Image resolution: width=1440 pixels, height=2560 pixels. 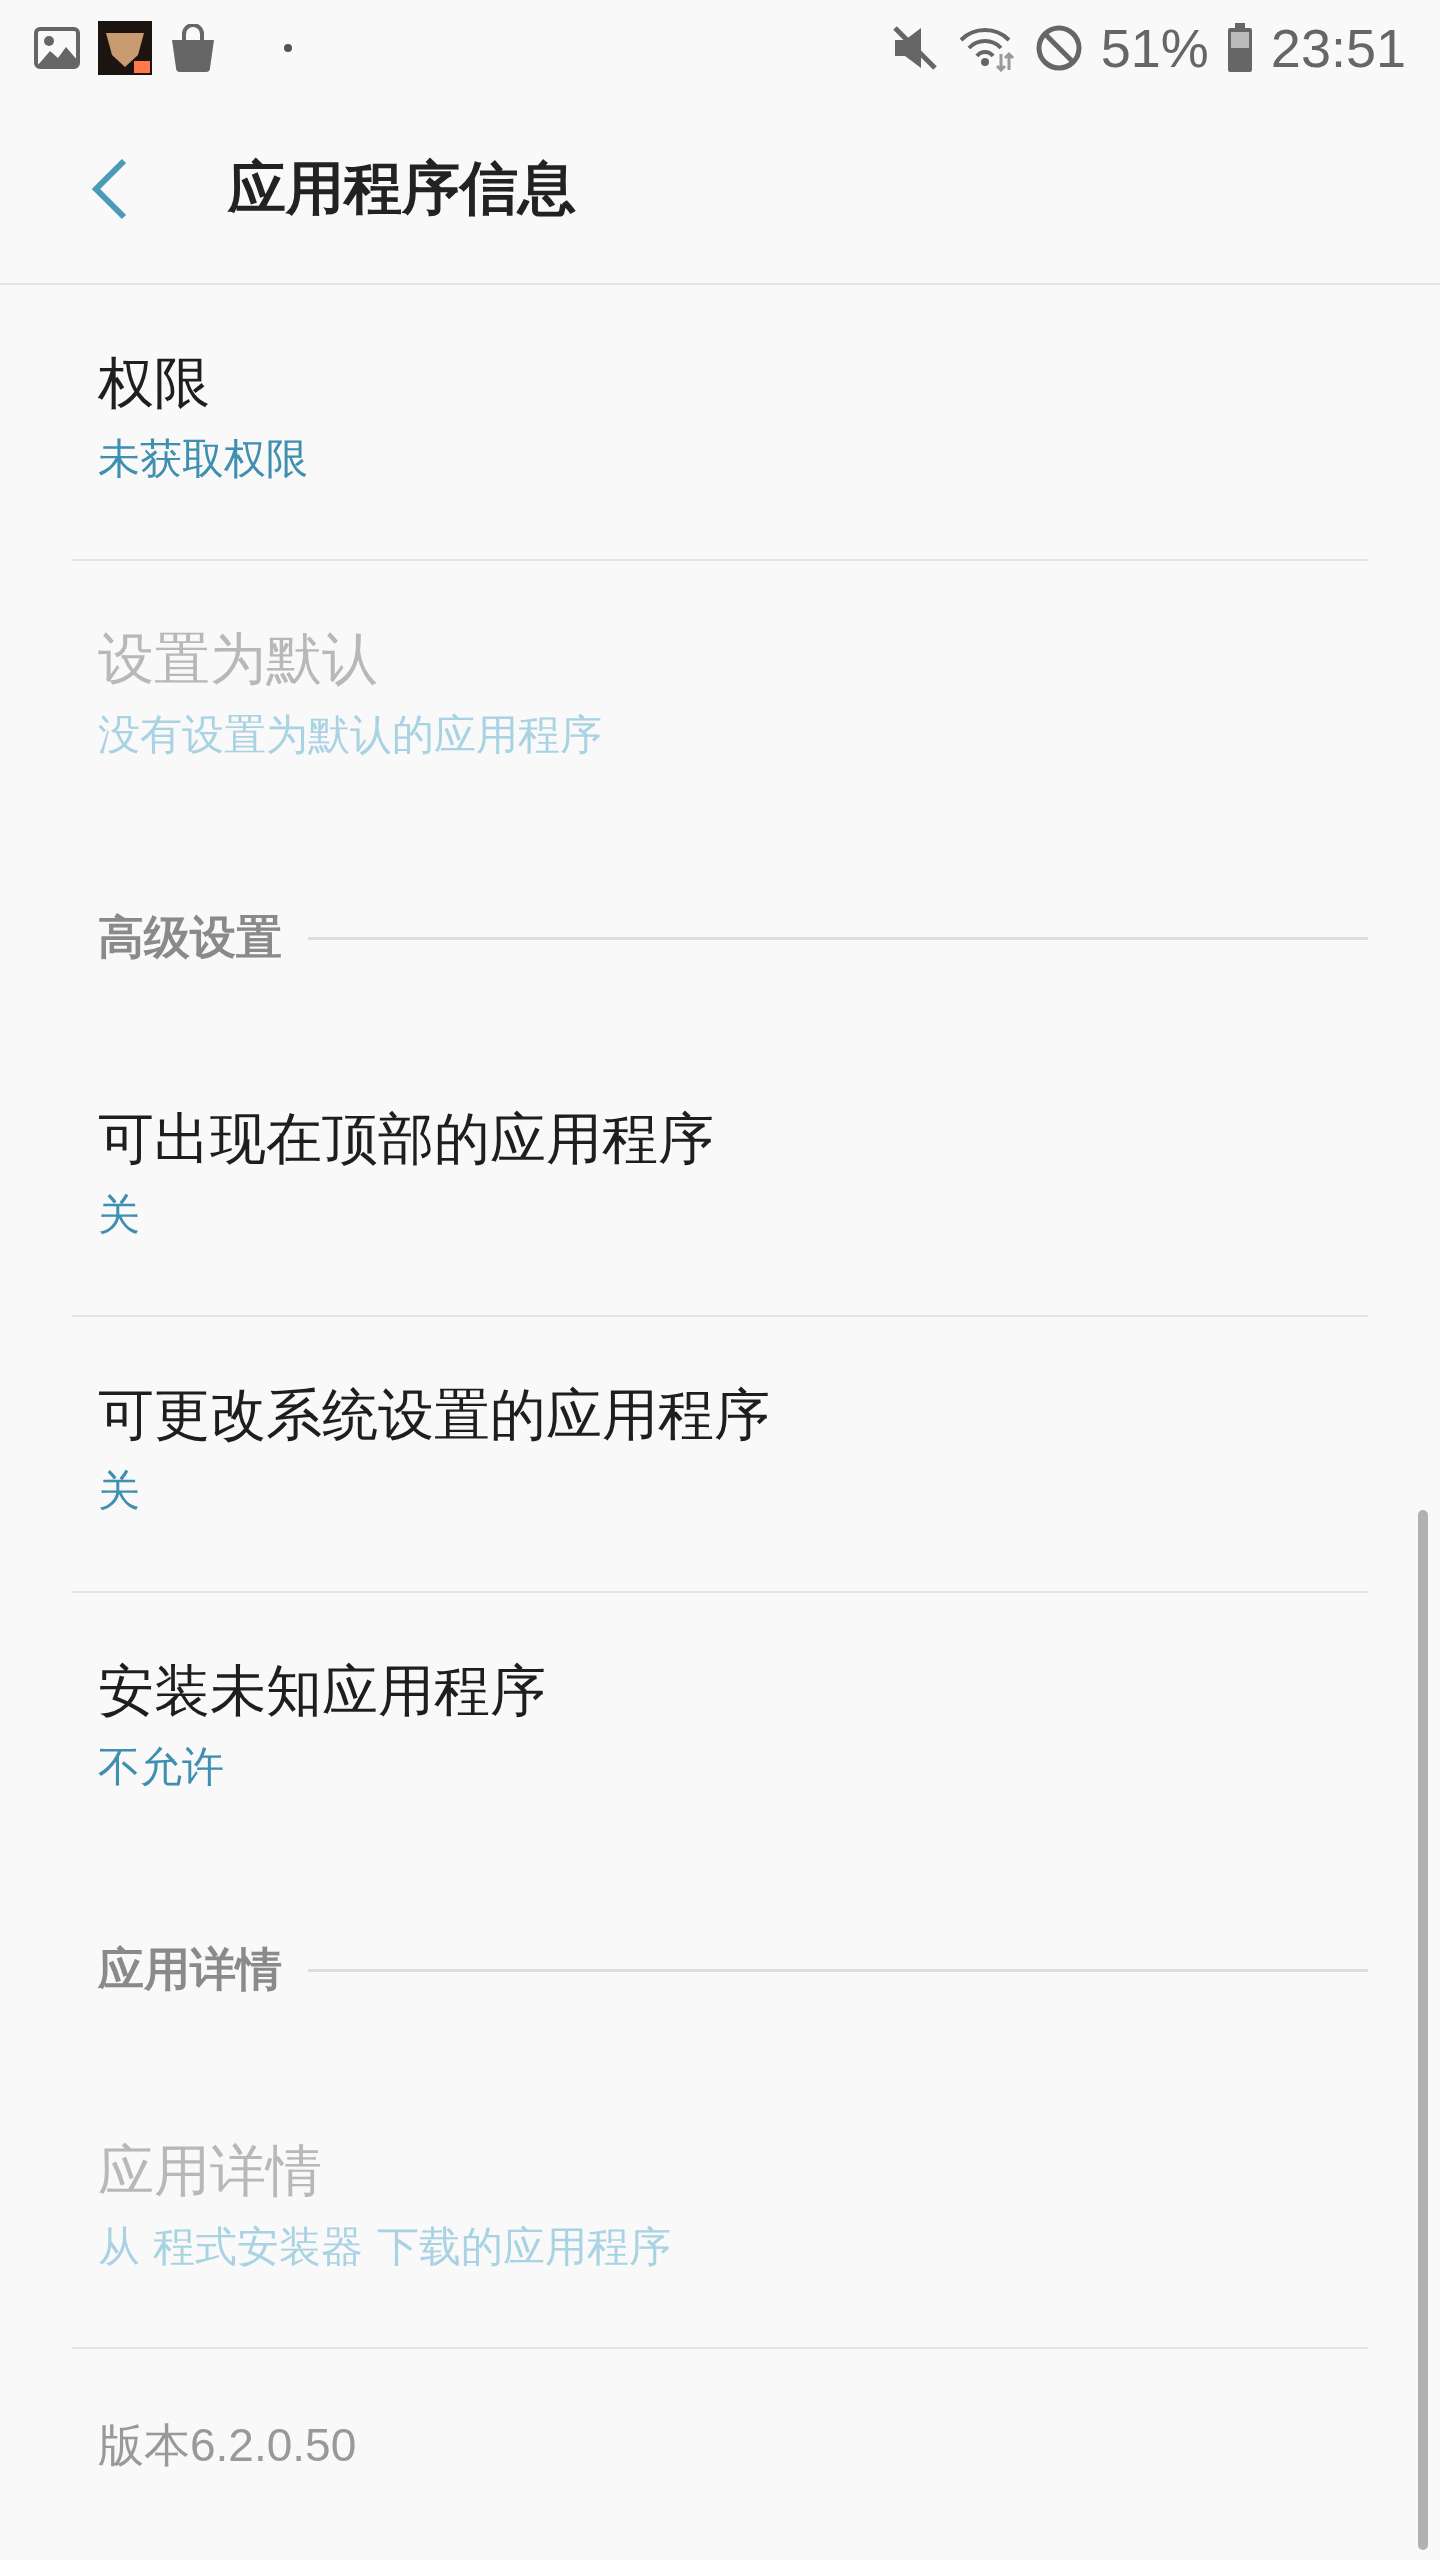 What do you see at coordinates (720, 1730) in the screenshot?
I see `settings-item: 安装未知应用程序 不允许` at bounding box center [720, 1730].